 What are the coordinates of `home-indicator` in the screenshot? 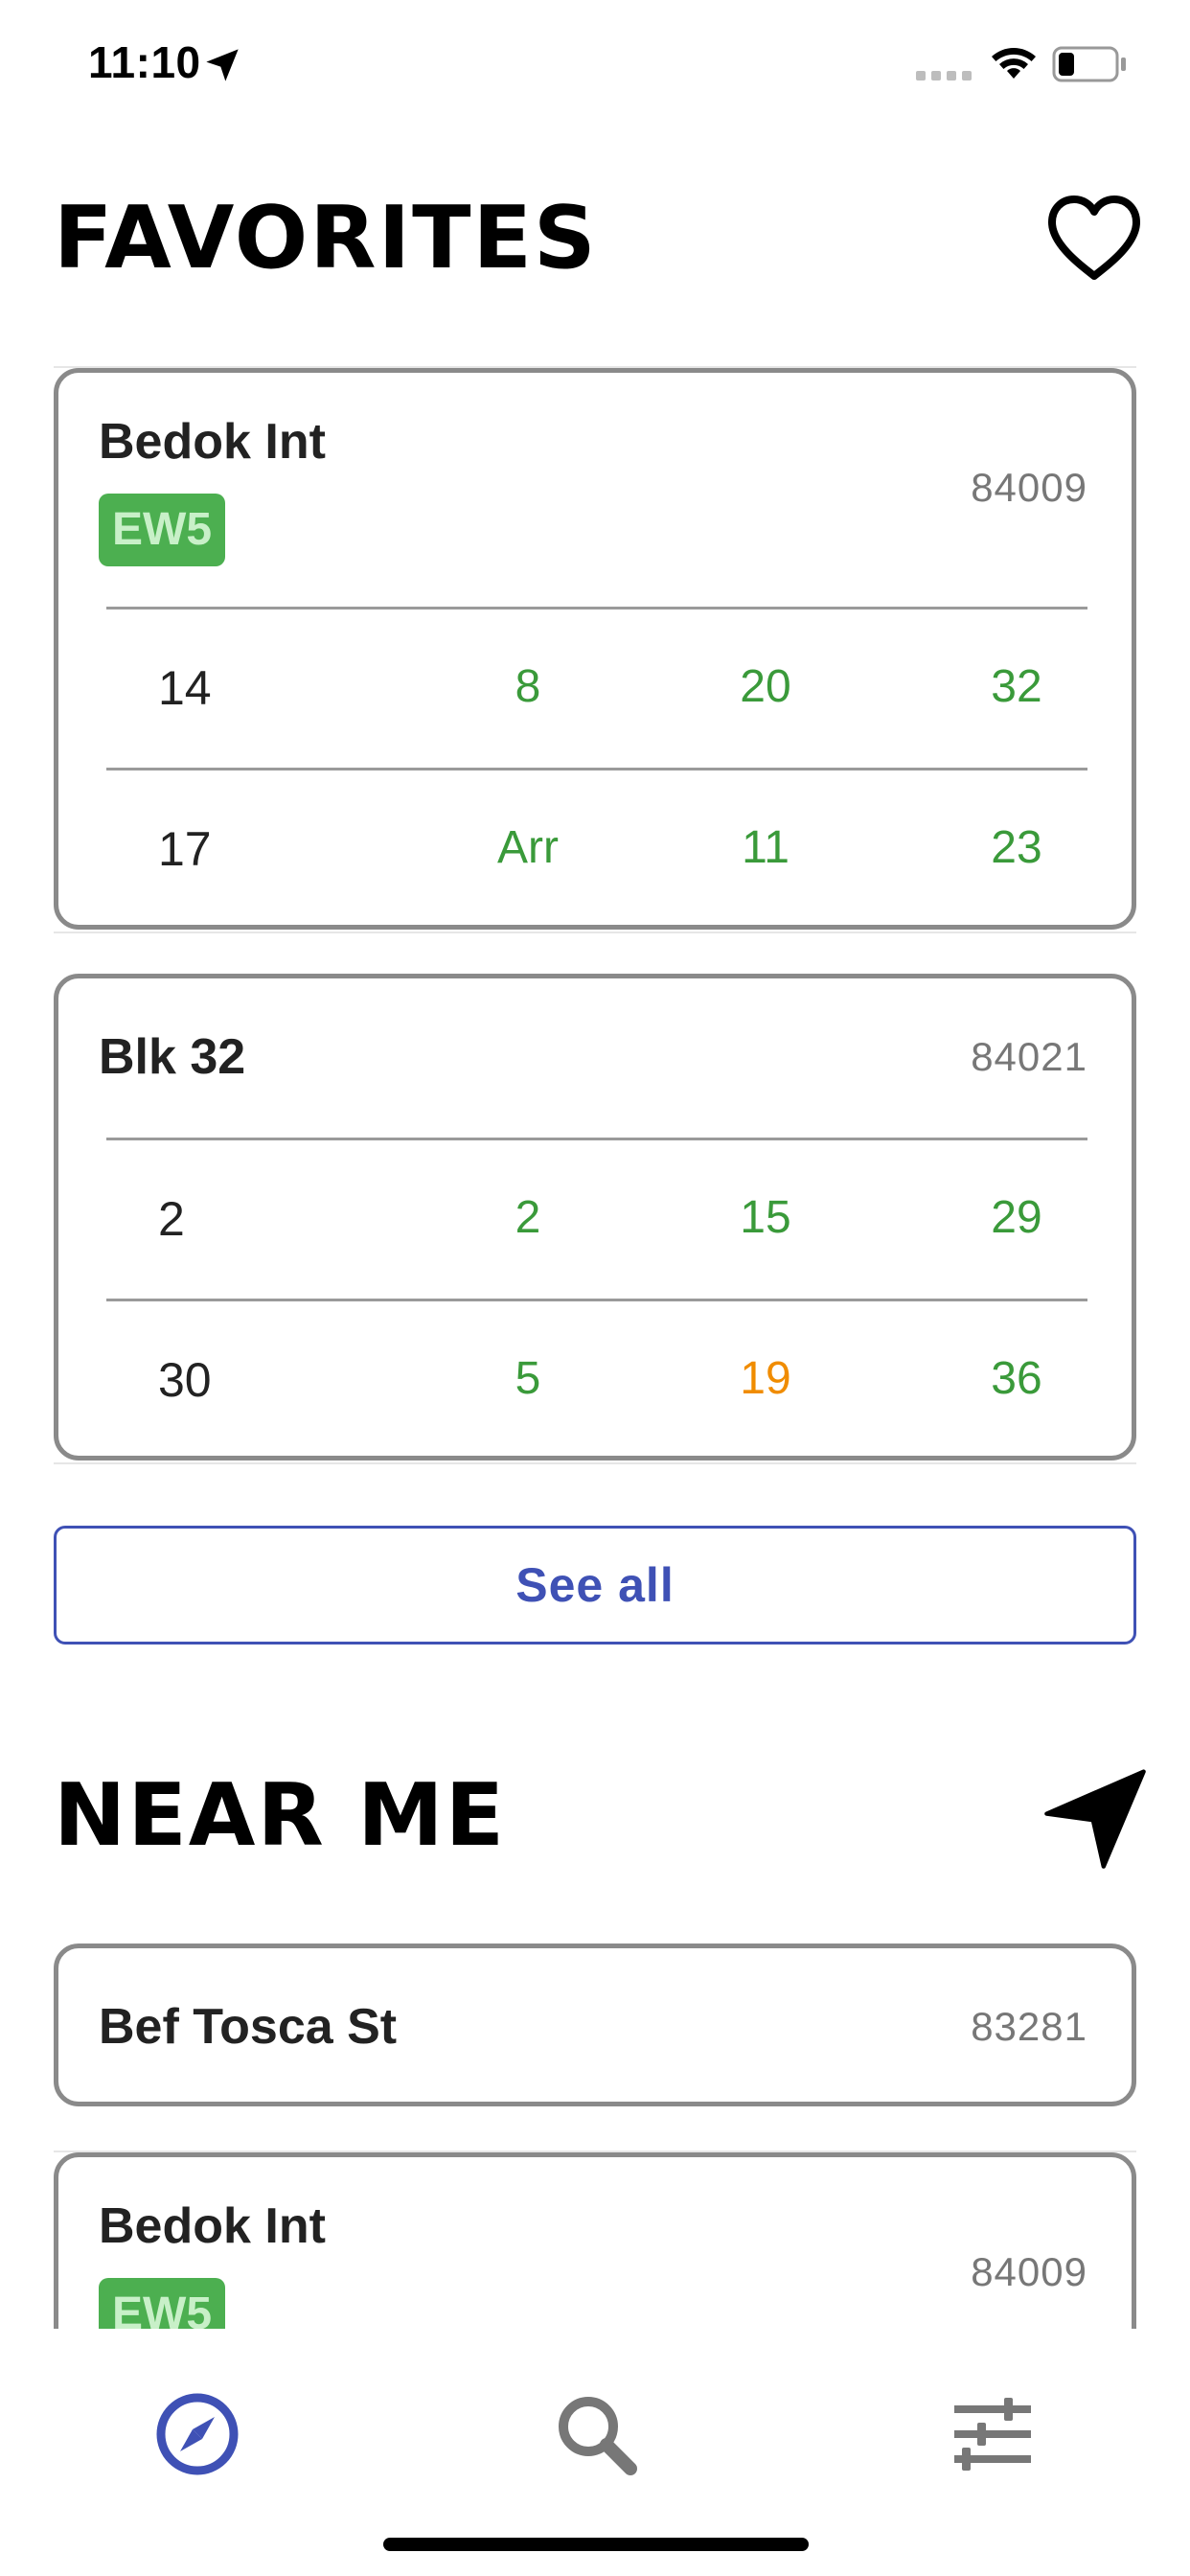 It's located at (596, 2544).